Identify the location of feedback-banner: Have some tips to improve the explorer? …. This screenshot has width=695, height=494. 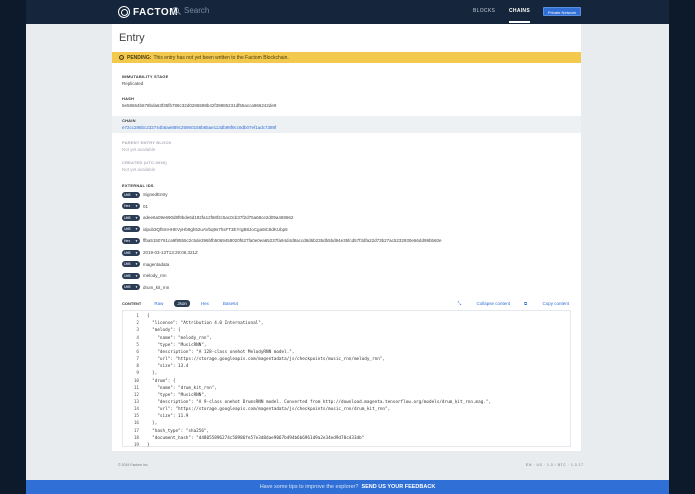
(347, 487).